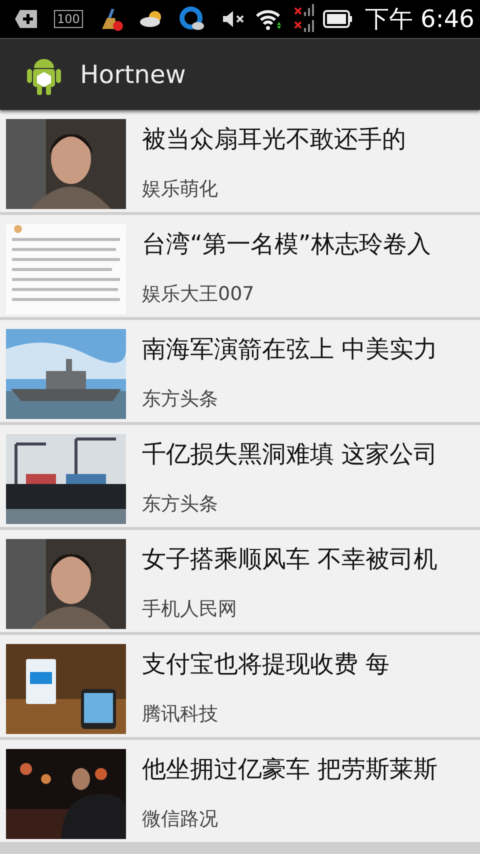 The width and height of the screenshot is (480, 854). I want to click on list-item: 台湾“第一名模”林志玲卷入 娱乐大王007, so click(240, 267).